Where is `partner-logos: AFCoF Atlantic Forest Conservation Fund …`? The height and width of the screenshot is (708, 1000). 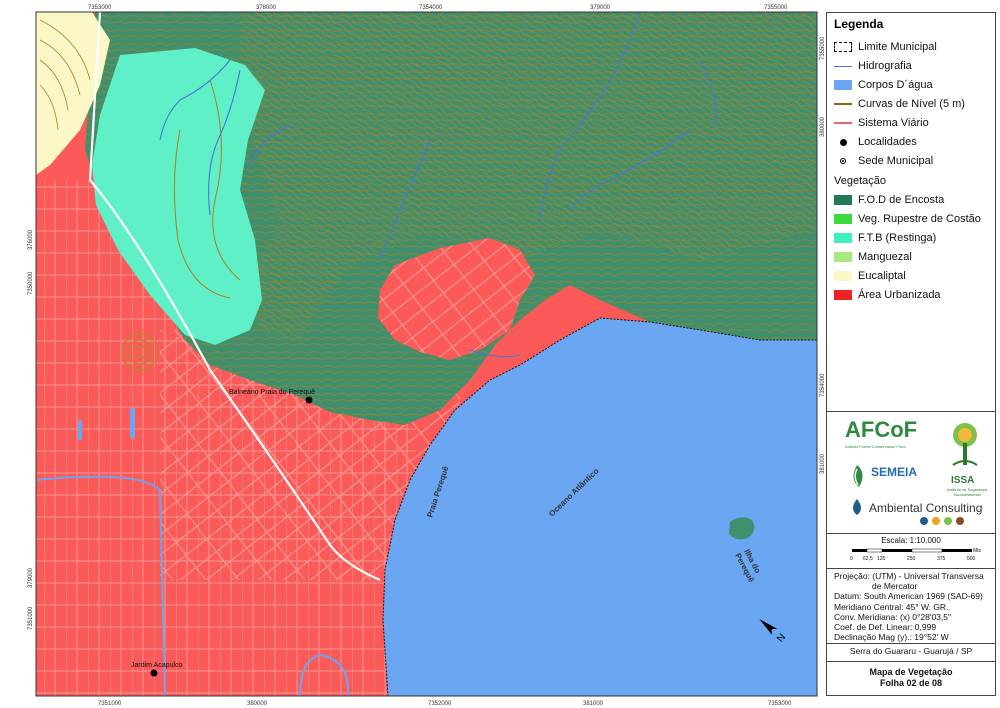
partner-logos: AFCoF Atlantic Forest Conservation Fund … is located at coordinates (911, 473).